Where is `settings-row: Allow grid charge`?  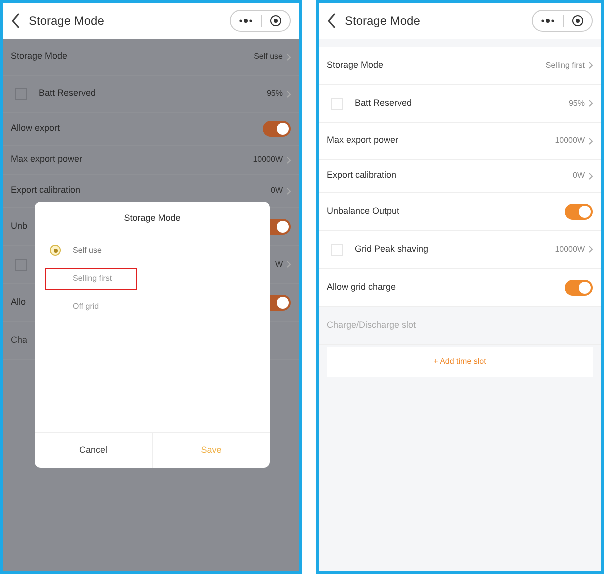 settings-row: Allow grid charge is located at coordinates (460, 288).